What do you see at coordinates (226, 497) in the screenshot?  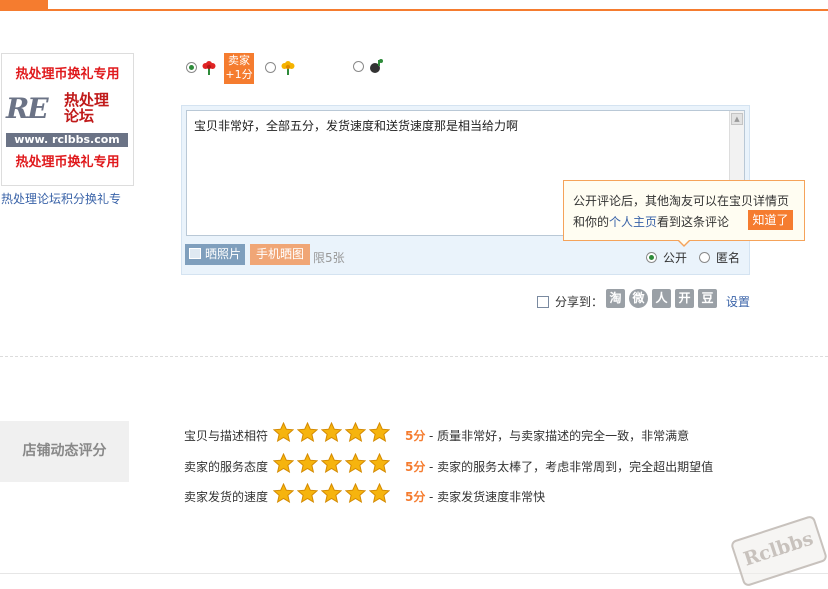 I see `dsr-label-shipping: 卖家发货的速度` at bounding box center [226, 497].